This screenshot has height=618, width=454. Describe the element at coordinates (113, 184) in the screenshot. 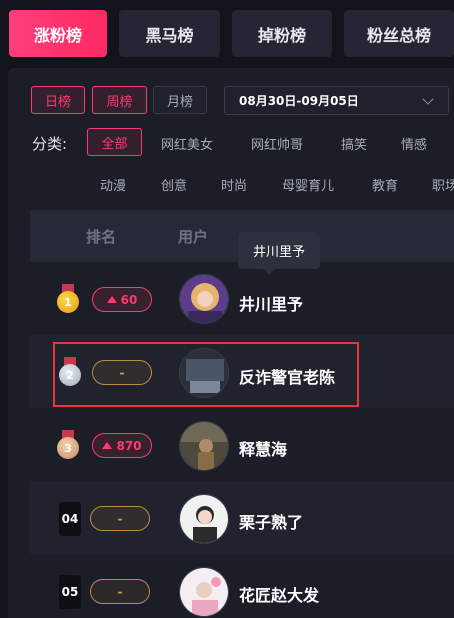

I see `category-item: 动漫` at that location.